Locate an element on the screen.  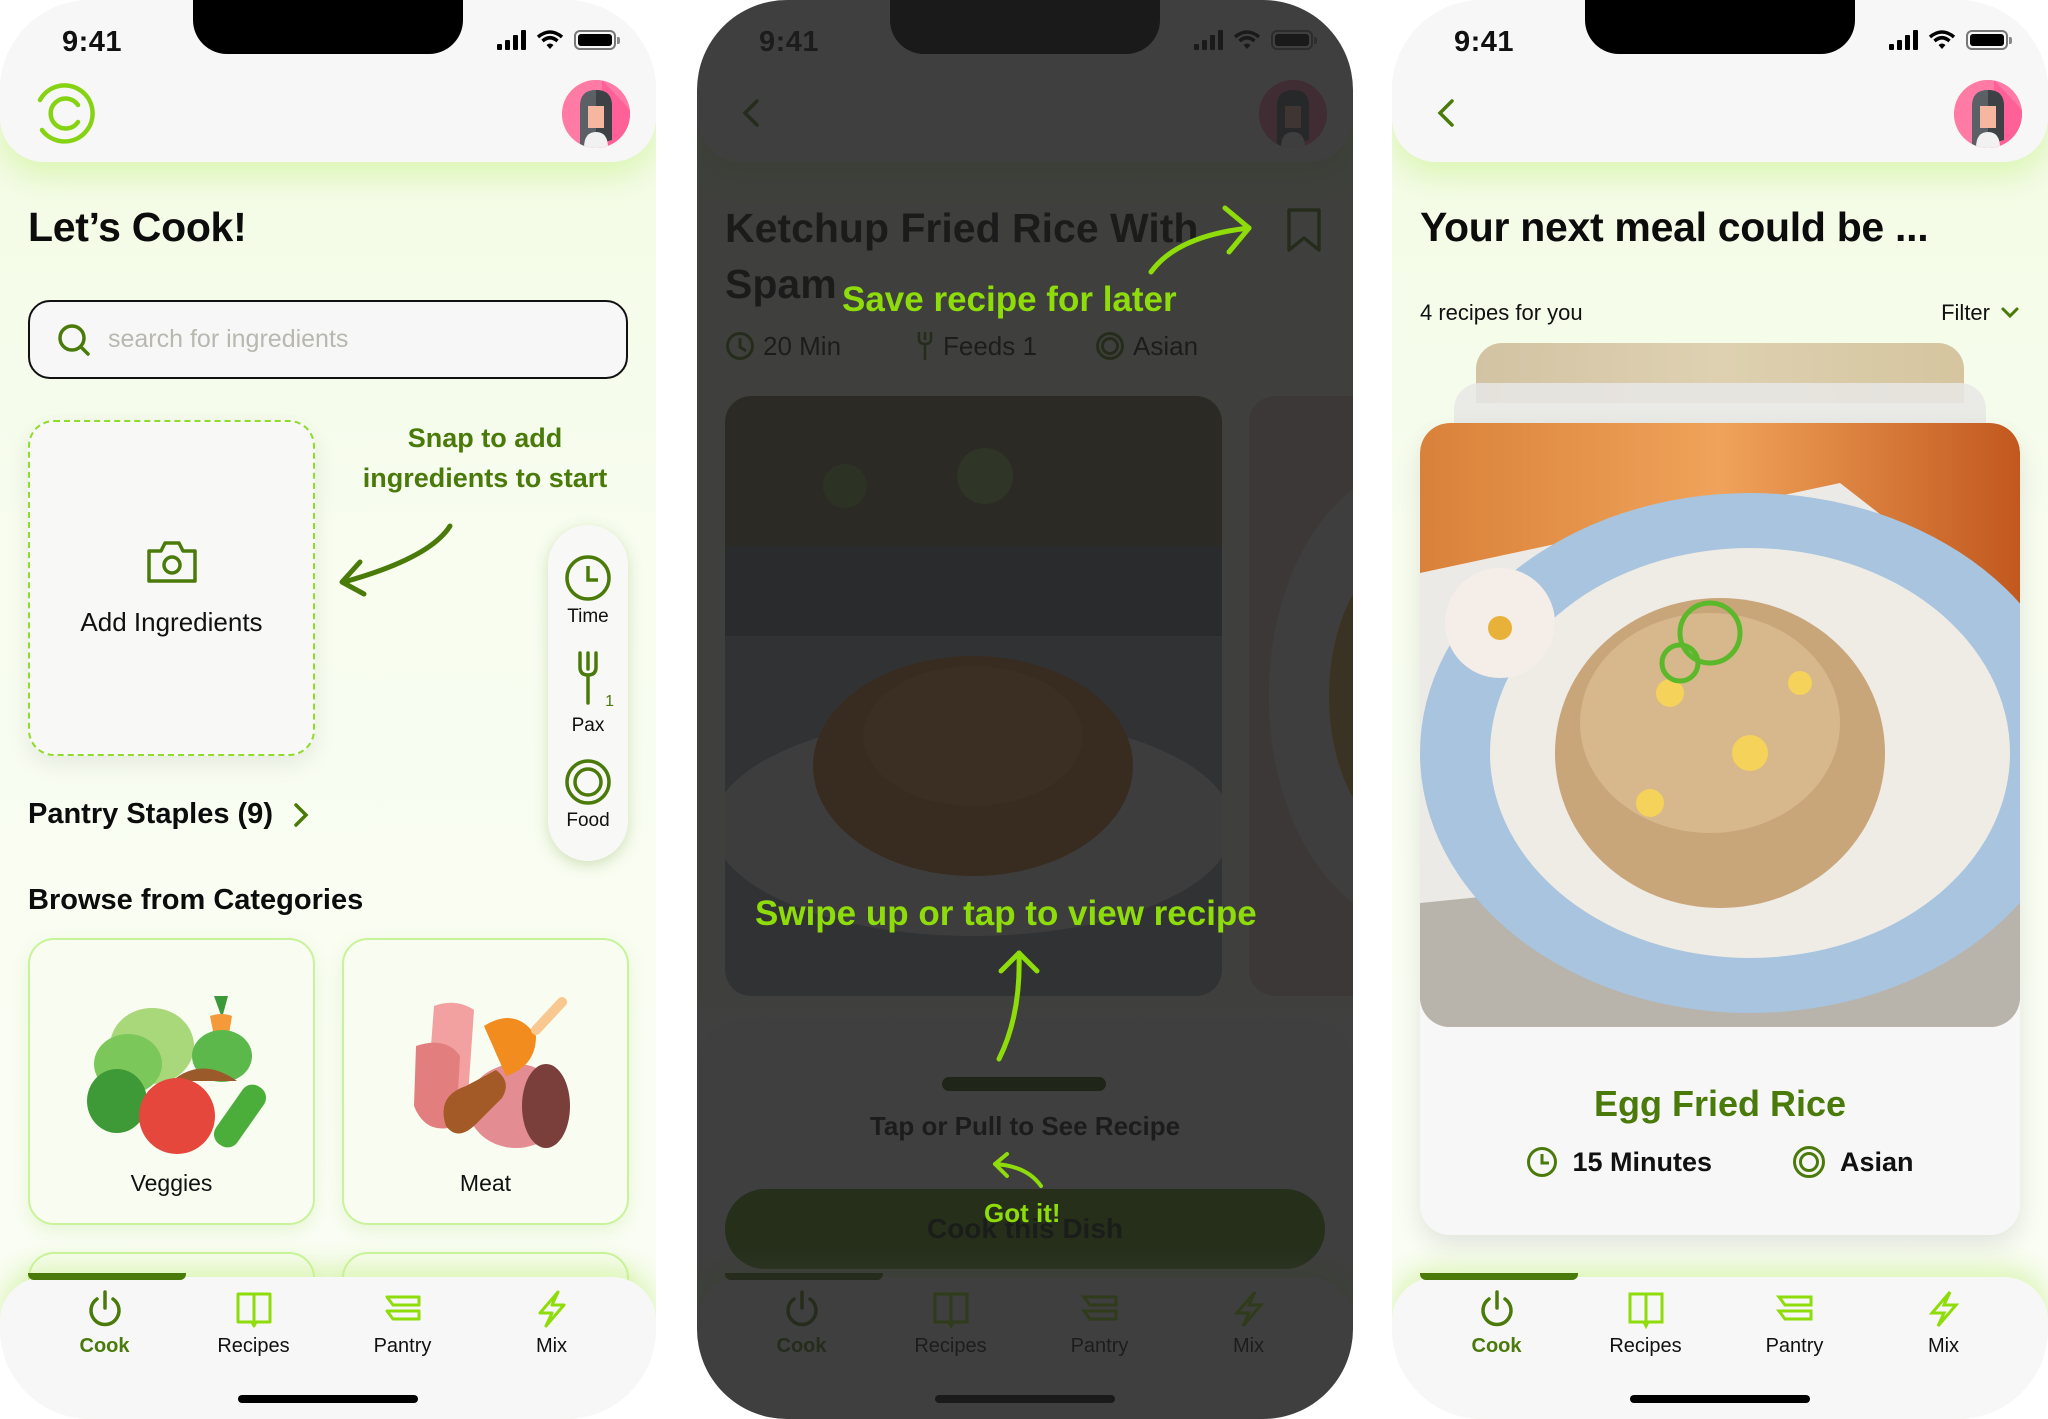
category-card-veggies: Veggies is located at coordinates (171, 1081).